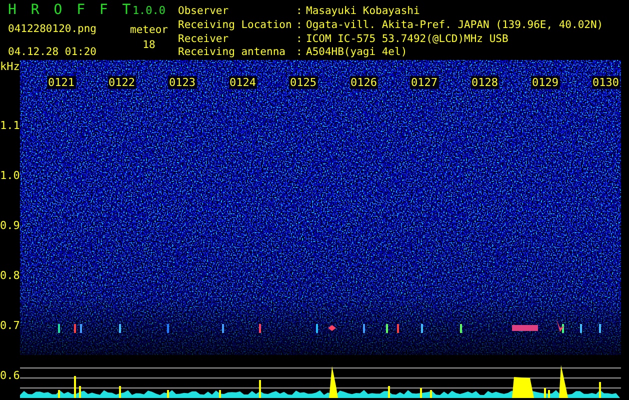  What do you see at coordinates (10, 326) in the screenshot?
I see `axis-label: 0.7` at bounding box center [10, 326].